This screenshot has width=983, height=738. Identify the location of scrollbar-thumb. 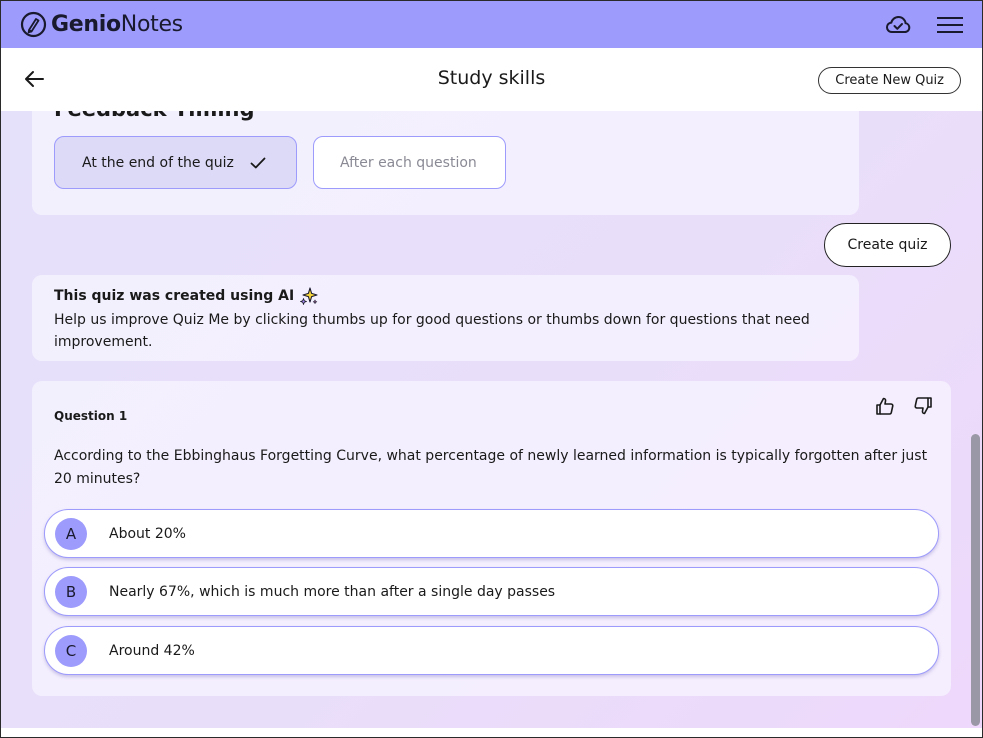
(975, 580).